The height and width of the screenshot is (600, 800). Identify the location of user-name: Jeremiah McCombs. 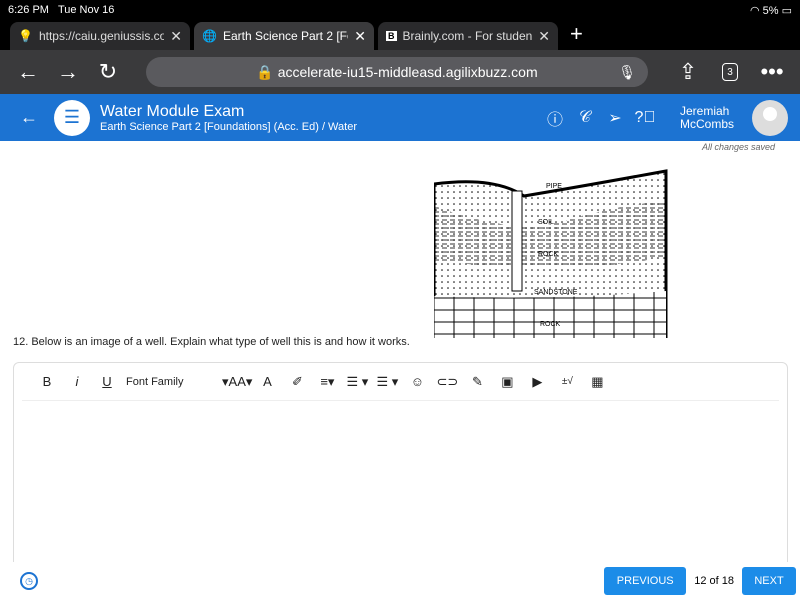
(711, 117).